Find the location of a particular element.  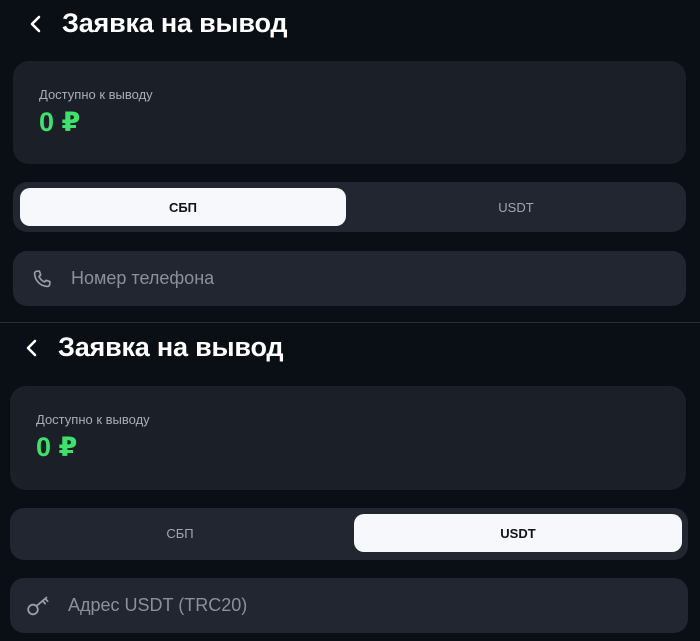

phone-field is located at coordinates (349, 278).